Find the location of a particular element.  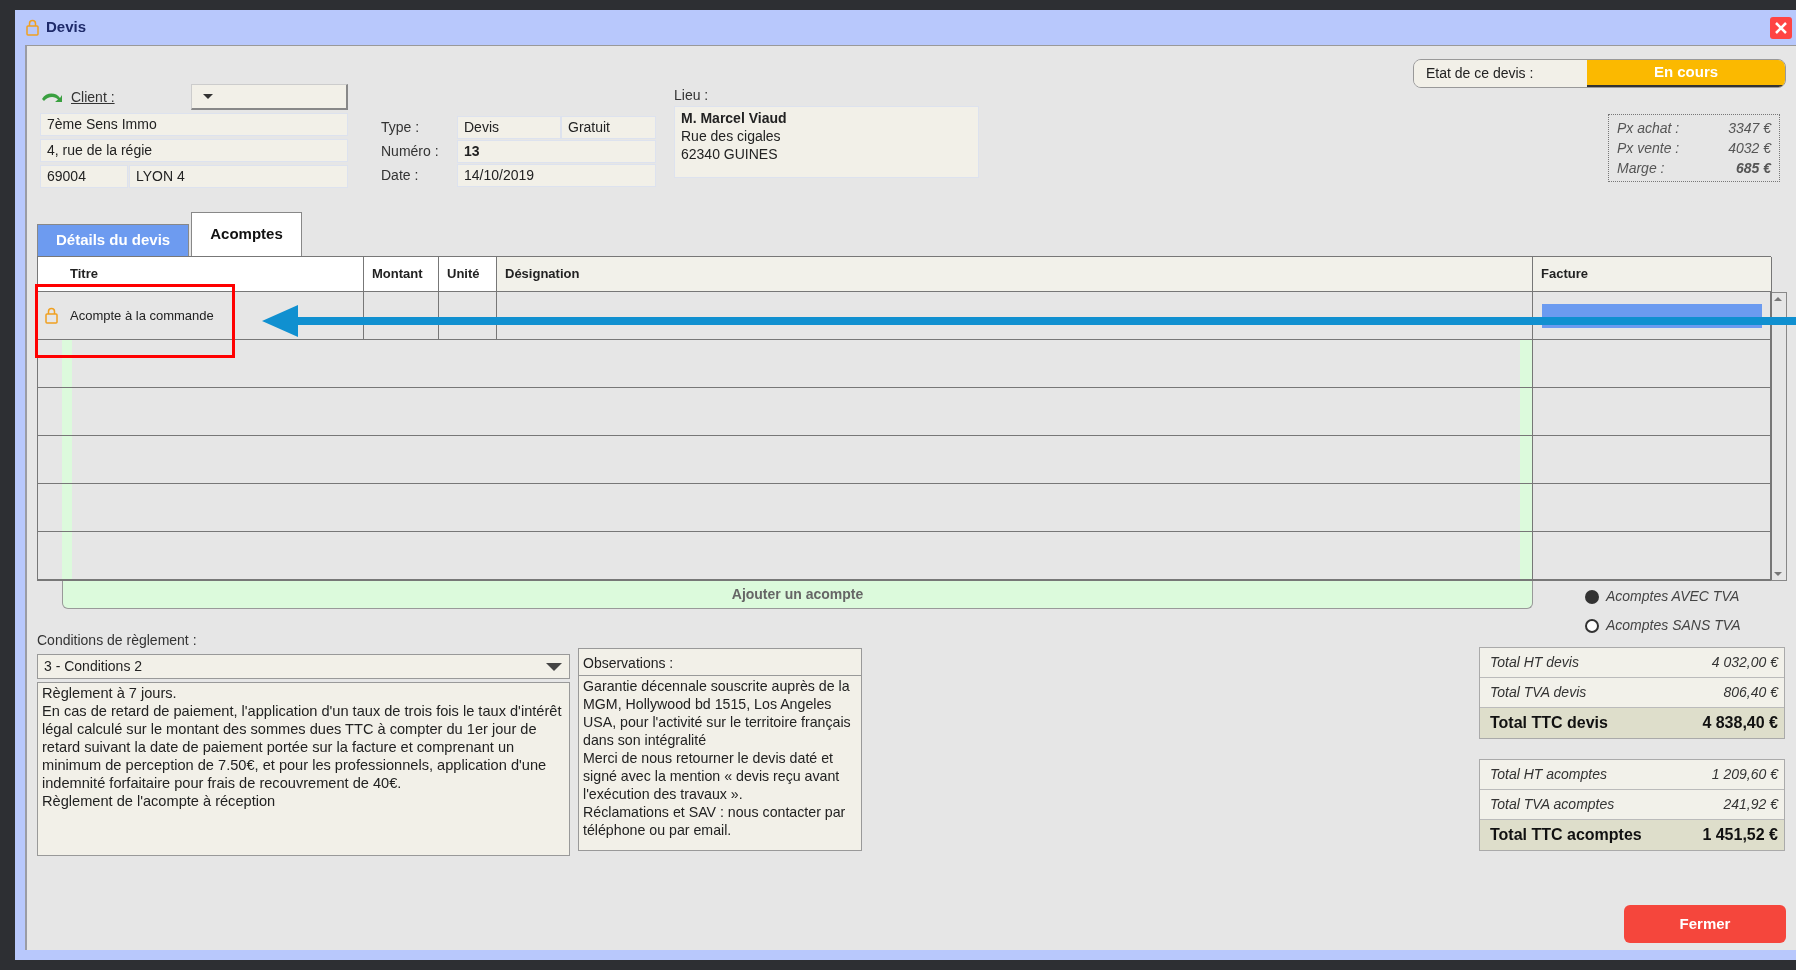

total-value: 1 209,60 € is located at coordinates (1744, 774).